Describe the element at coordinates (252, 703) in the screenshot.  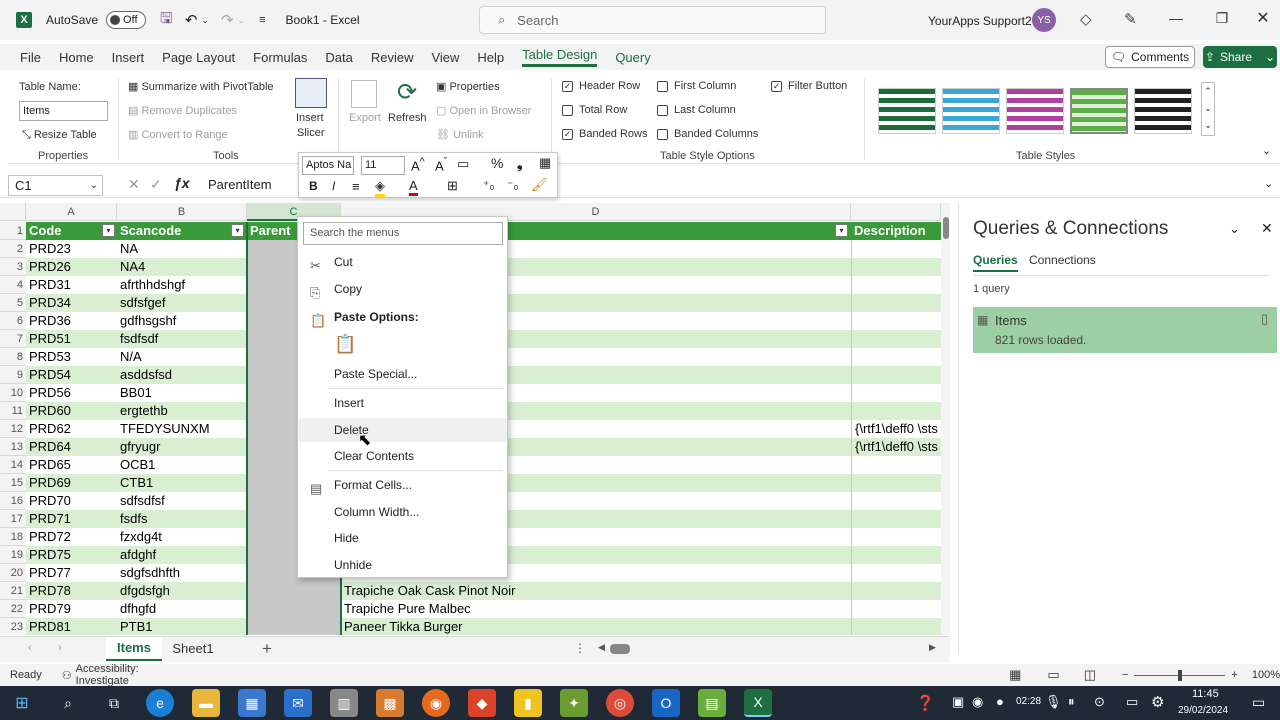
I see `store-icon: ▦` at that location.